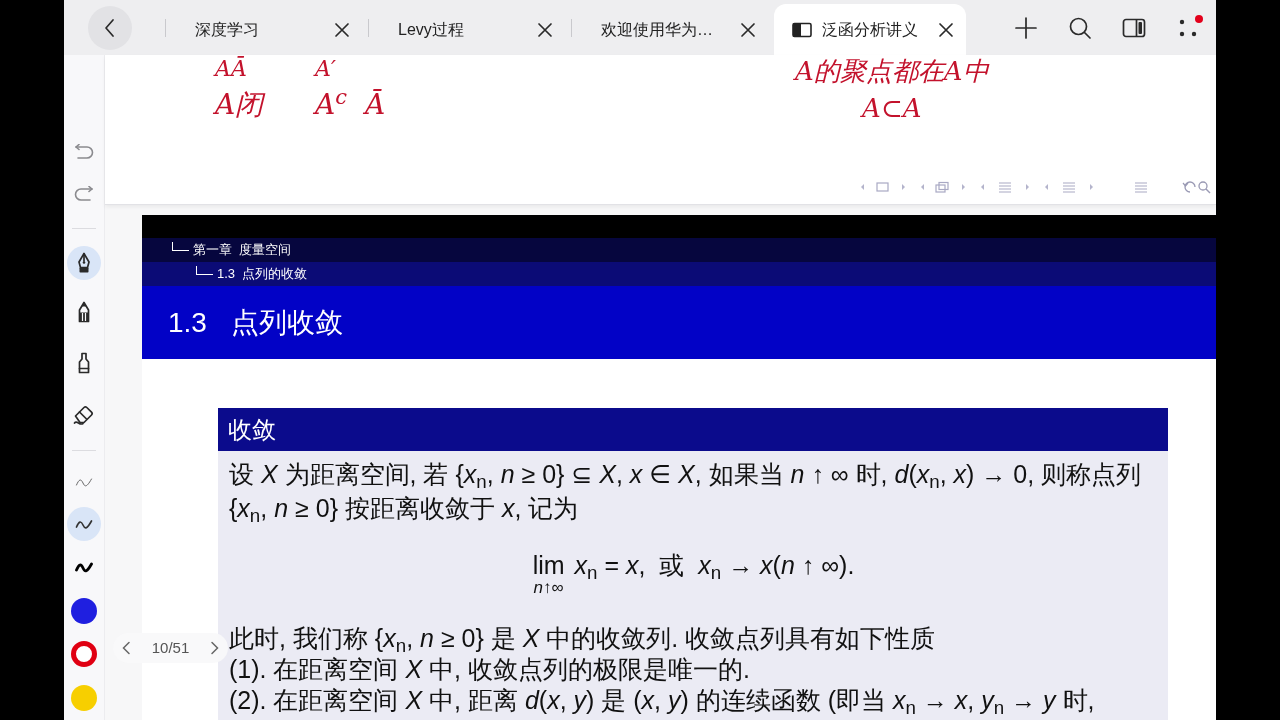 The width and height of the screenshot is (1280, 720). I want to click on handwritten-note: Ā, so click(376, 106).